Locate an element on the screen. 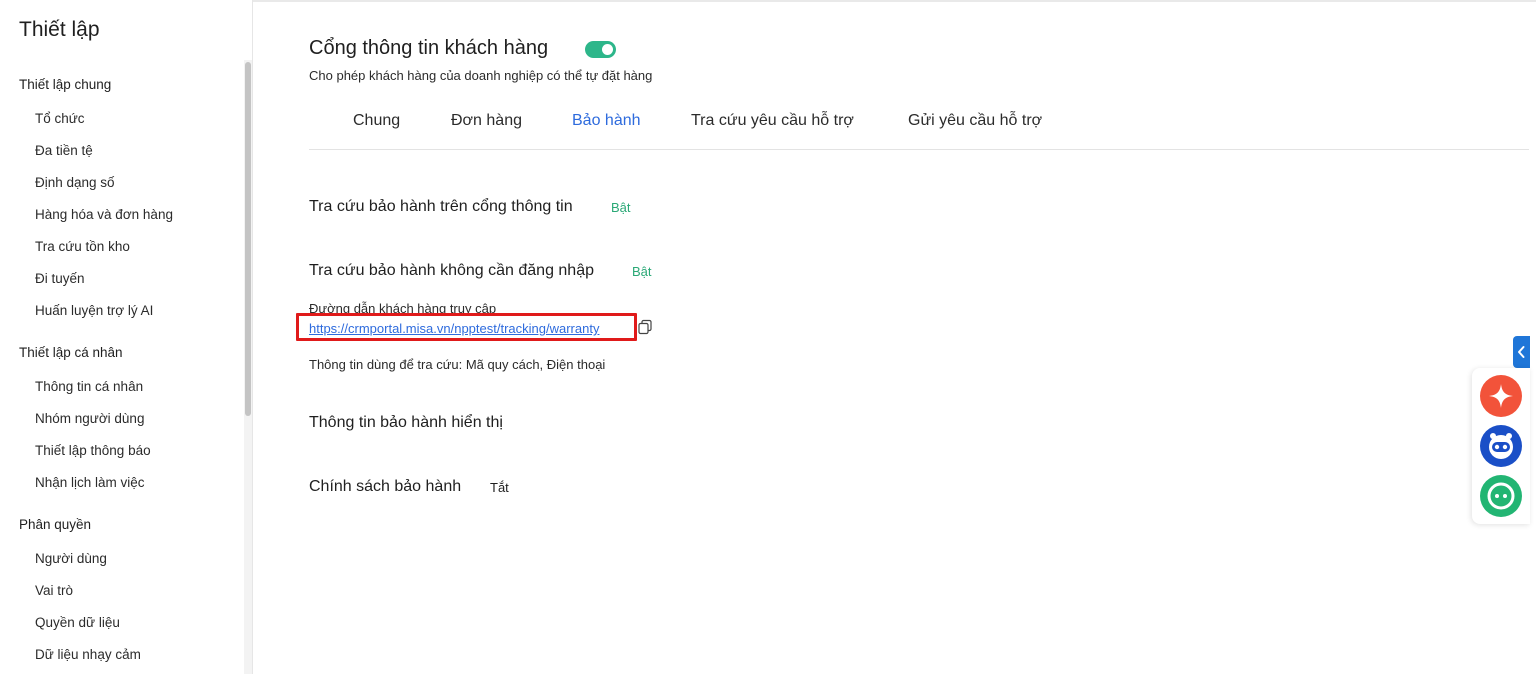 The image size is (1536, 674). warranty-no-login-lookup-status: Bật is located at coordinates (642, 271).